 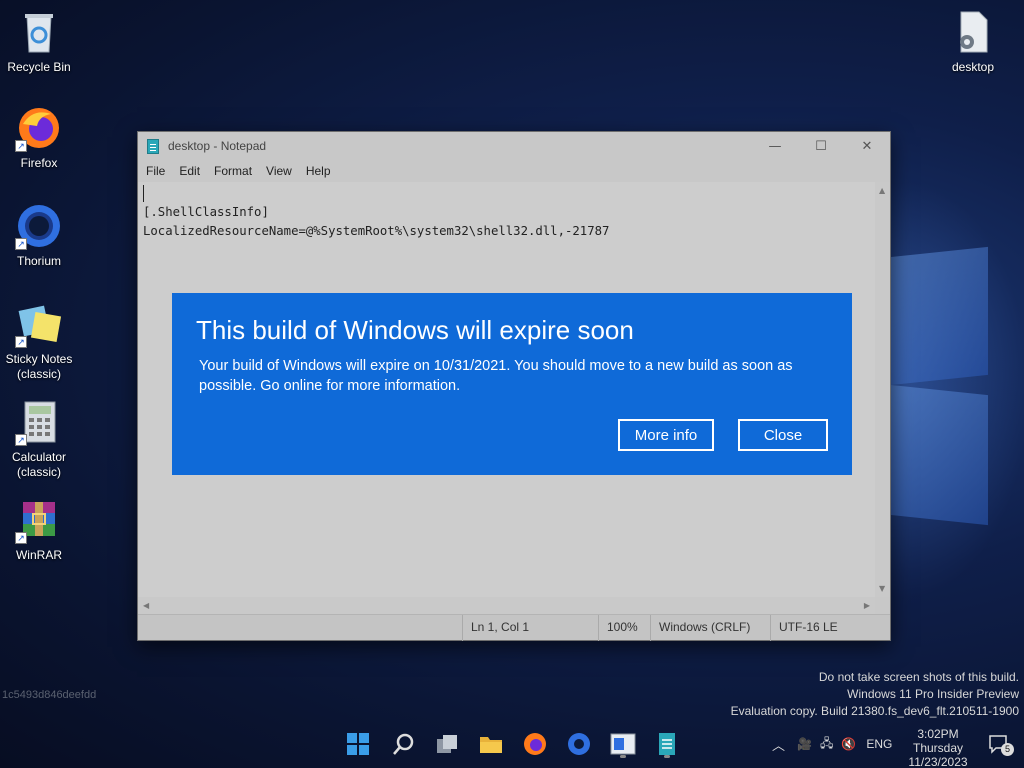 What do you see at coordinates (233, 171) in the screenshot?
I see `menu-format: Format` at bounding box center [233, 171].